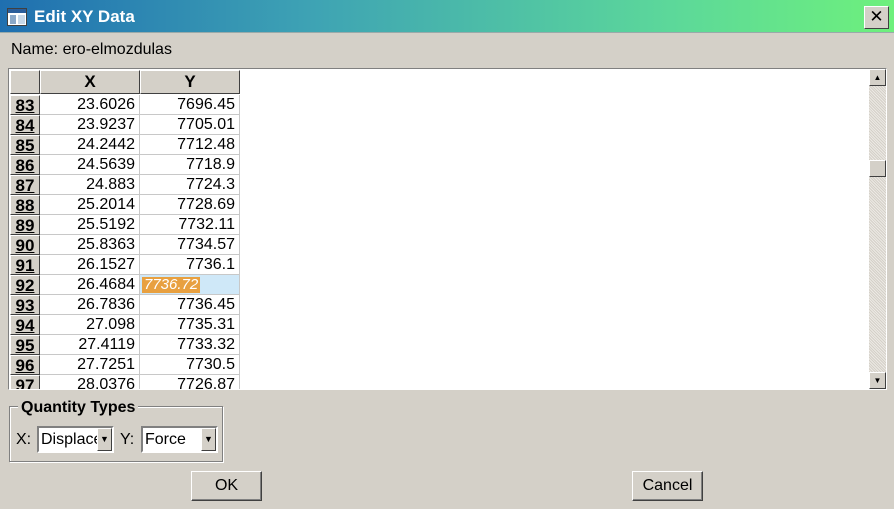 Image resolution: width=894 pixels, height=509 pixels. I want to click on table-row: 90 25.8363 7734.57, so click(125, 245).